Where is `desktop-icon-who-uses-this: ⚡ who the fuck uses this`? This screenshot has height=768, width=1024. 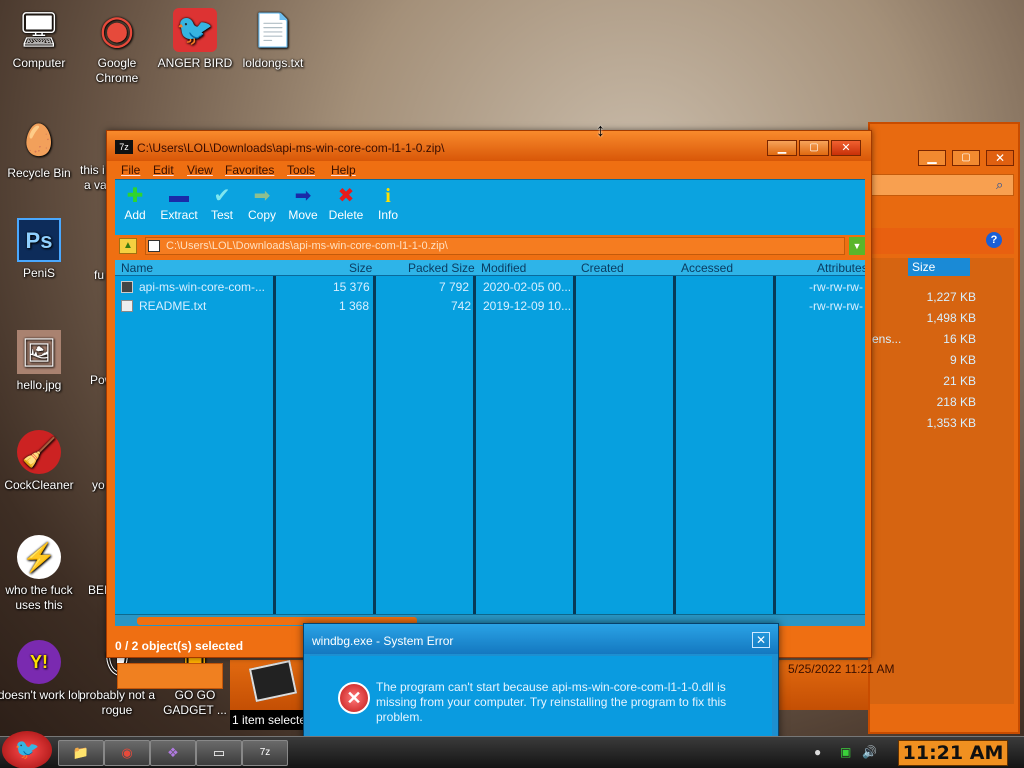 desktop-icon-who-uses-this: ⚡ who the fuck uses this is located at coordinates (40, 574).